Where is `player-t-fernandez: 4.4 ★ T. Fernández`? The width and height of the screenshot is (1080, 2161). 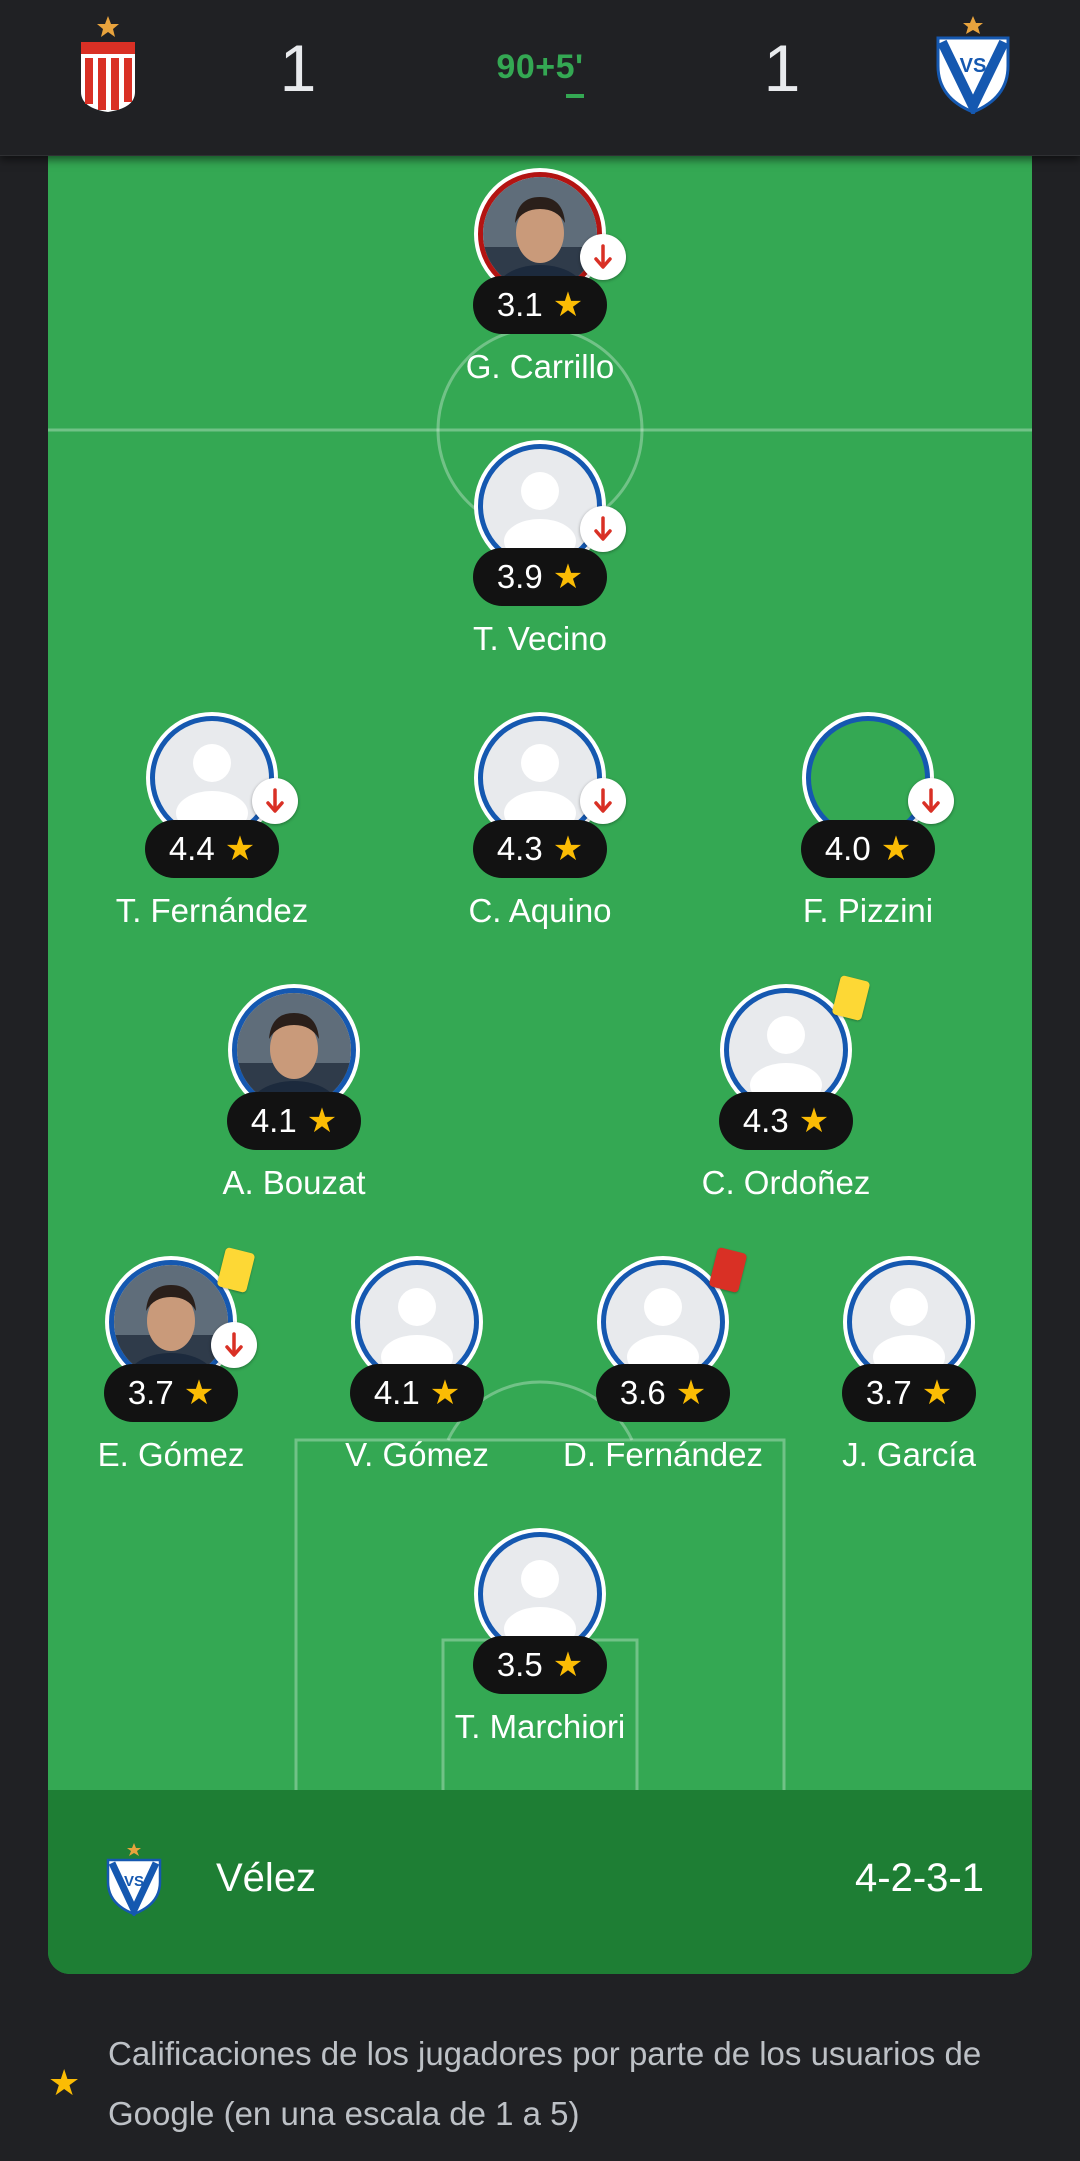
player-t-fernandez: 4.4 ★ T. Fernández is located at coordinates (212, 825).